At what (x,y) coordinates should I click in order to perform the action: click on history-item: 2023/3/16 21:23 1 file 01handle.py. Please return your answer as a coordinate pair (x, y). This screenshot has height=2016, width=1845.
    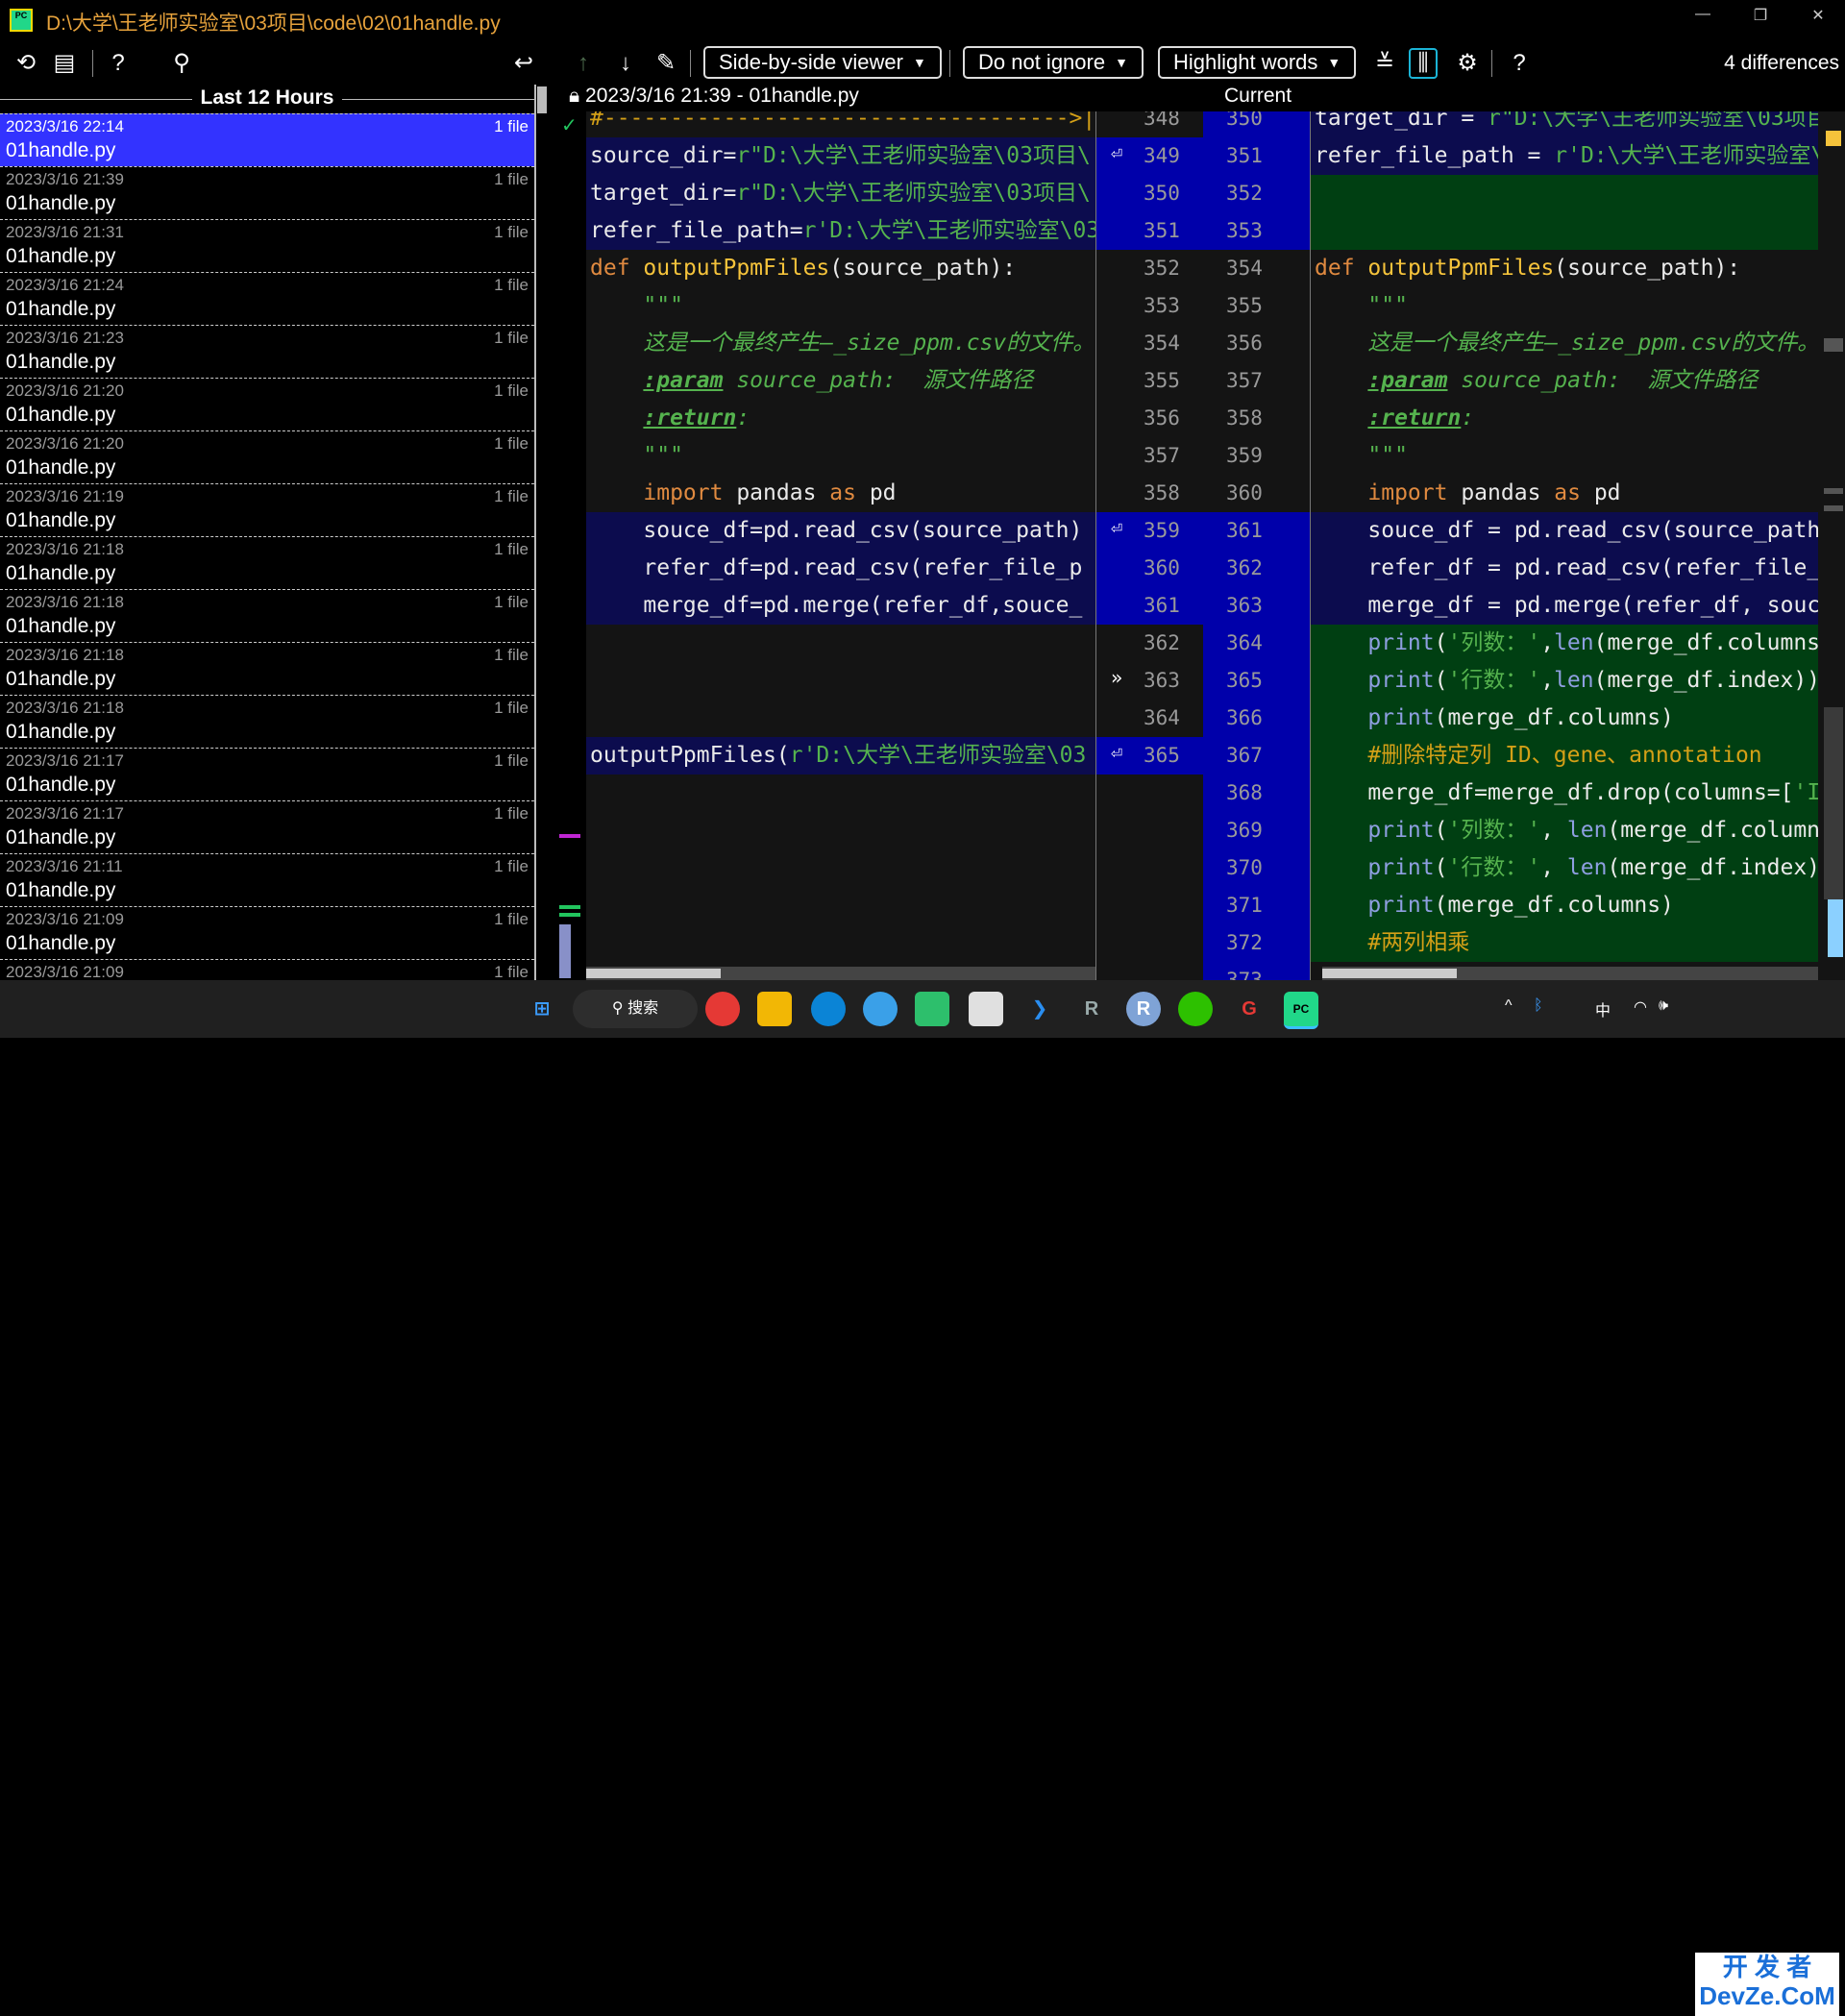
    Looking at the image, I should click on (267, 352).